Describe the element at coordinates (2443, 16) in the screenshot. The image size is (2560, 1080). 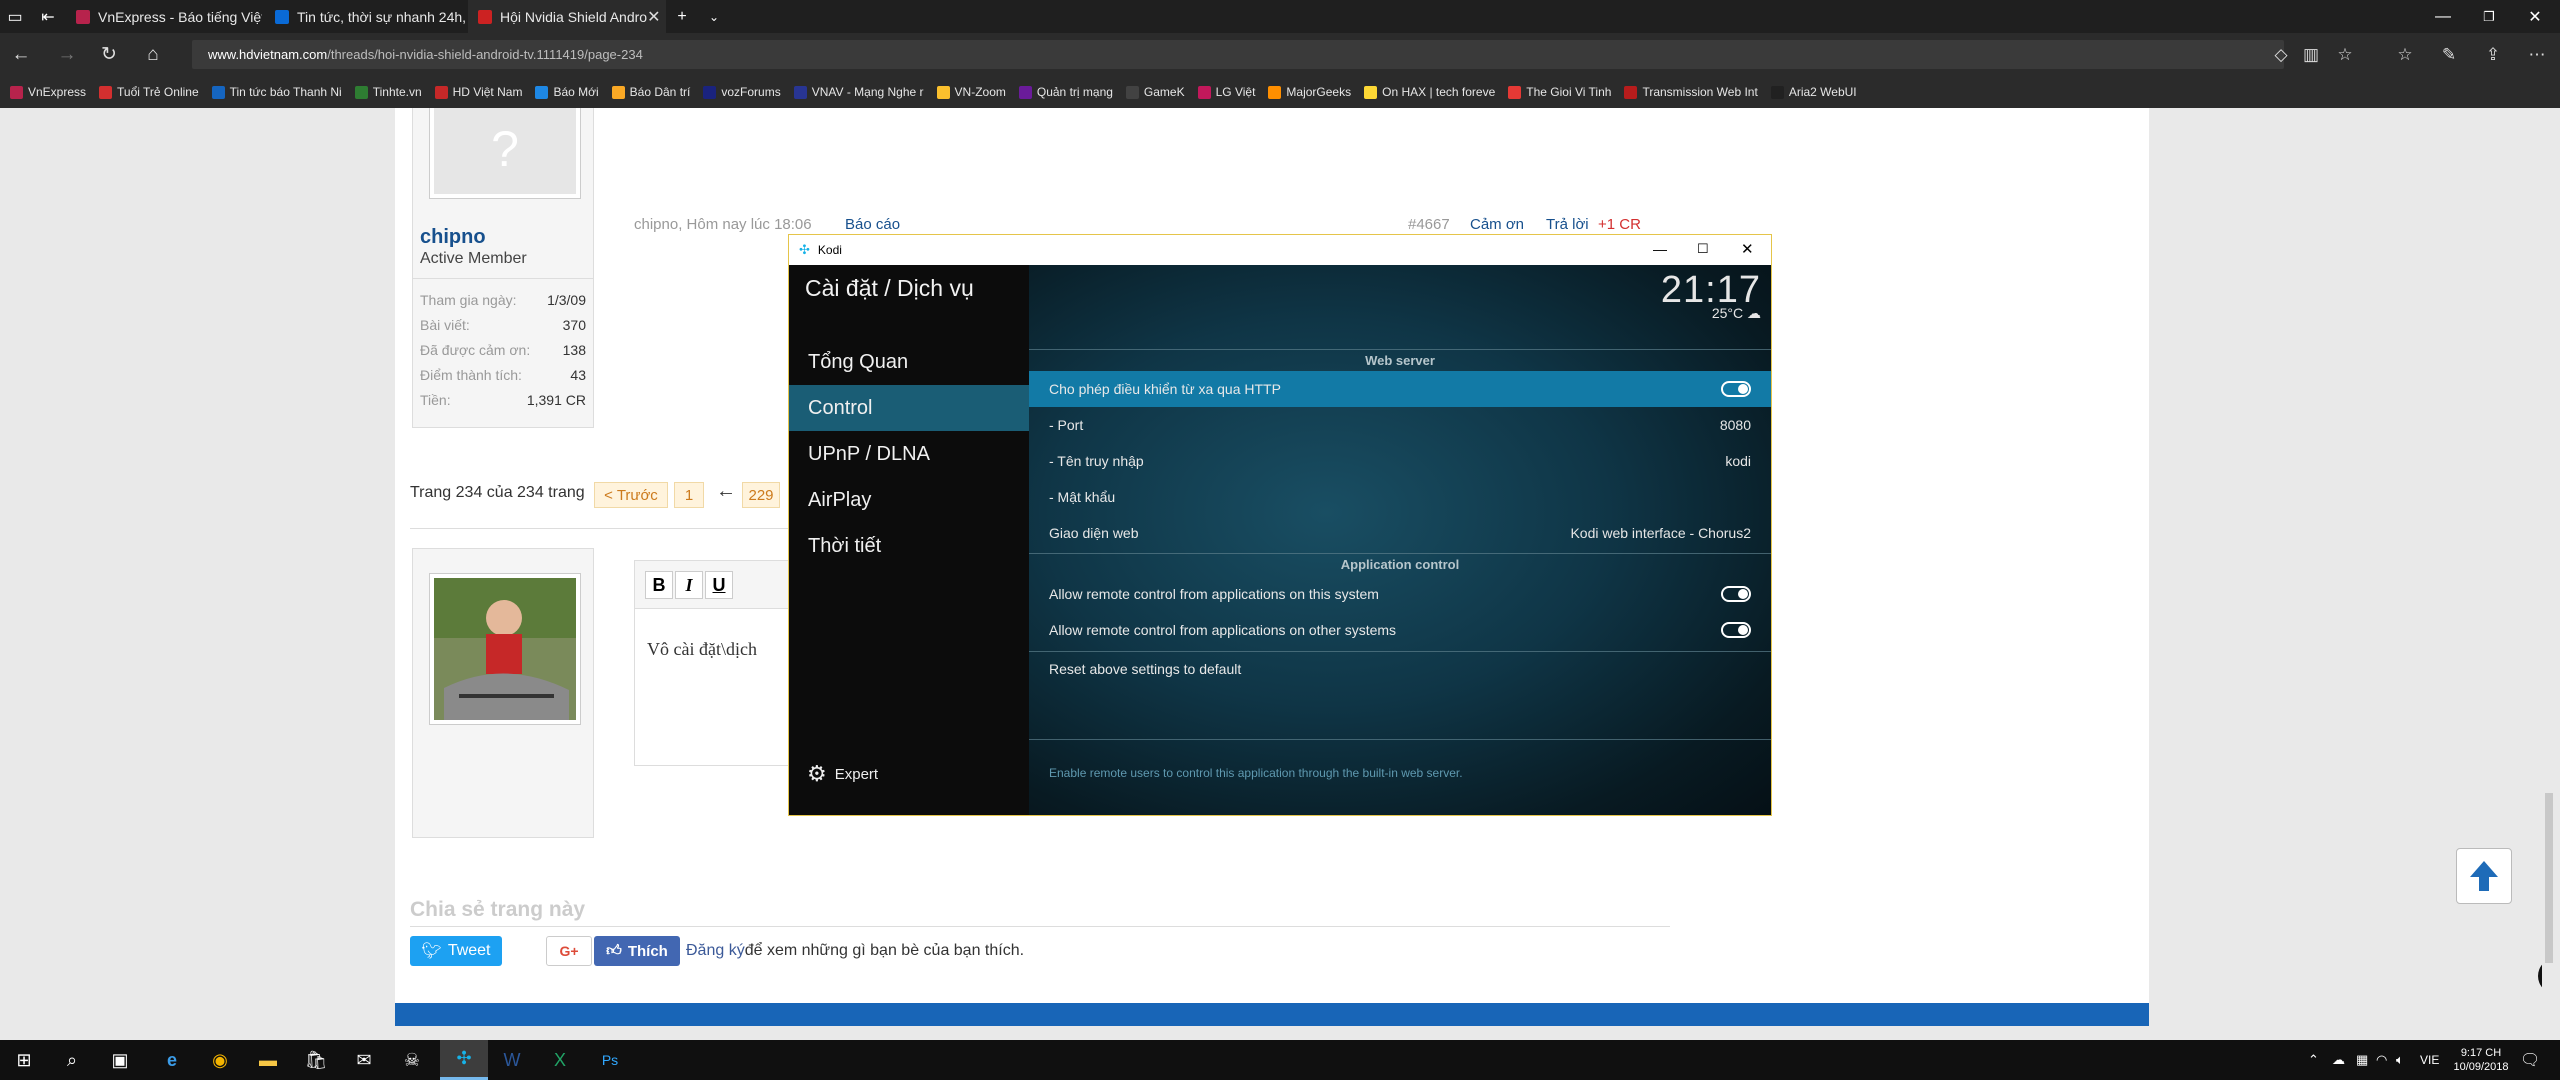
I see `minimize-button: —` at that location.